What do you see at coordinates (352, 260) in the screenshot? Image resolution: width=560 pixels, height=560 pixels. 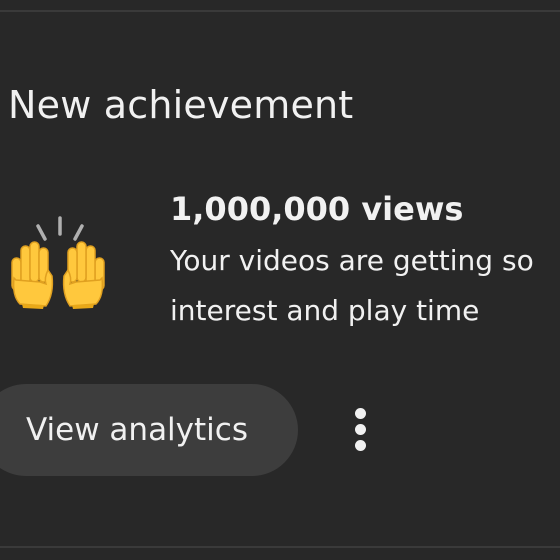 I see `description-line-1: Your videos are getting so` at bounding box center [352, 260].